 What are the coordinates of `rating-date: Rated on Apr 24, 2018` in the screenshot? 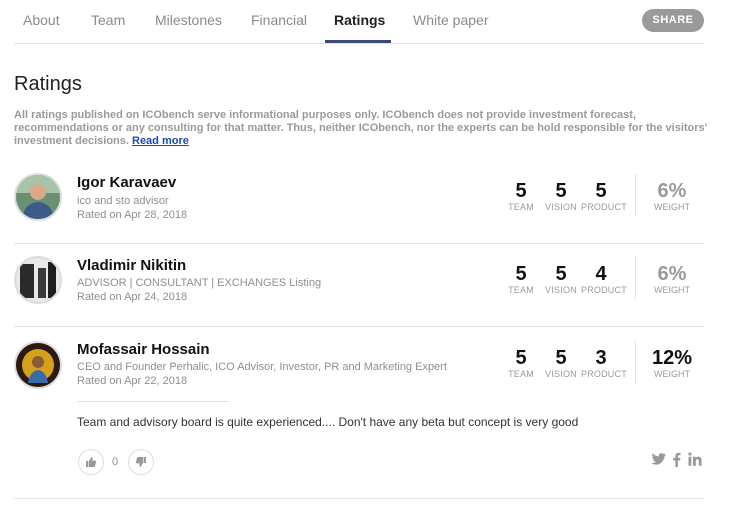 It's located at (132, 297).